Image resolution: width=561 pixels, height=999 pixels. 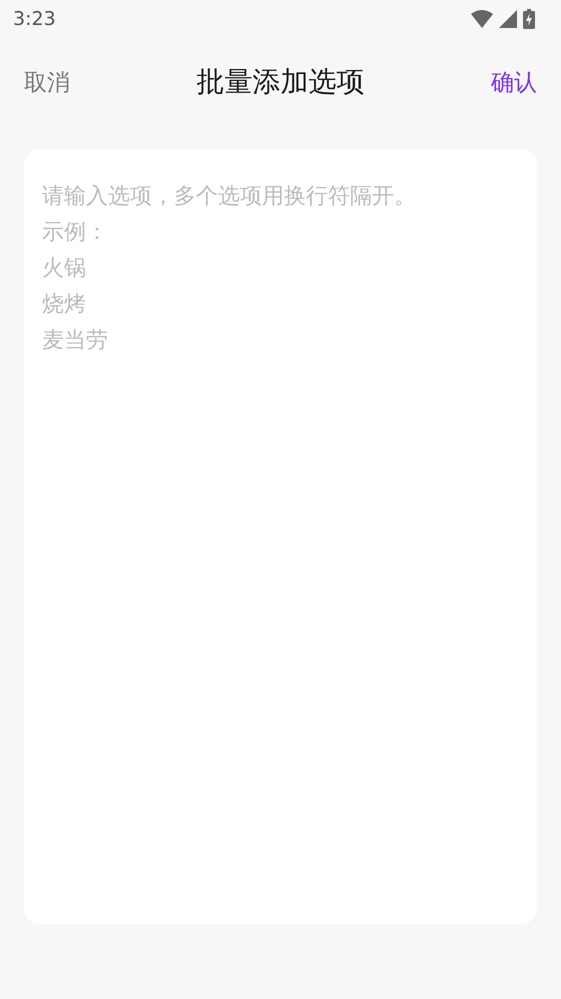 I want to click on placeholder-text: 烧烤, so click(x=64, y=305).